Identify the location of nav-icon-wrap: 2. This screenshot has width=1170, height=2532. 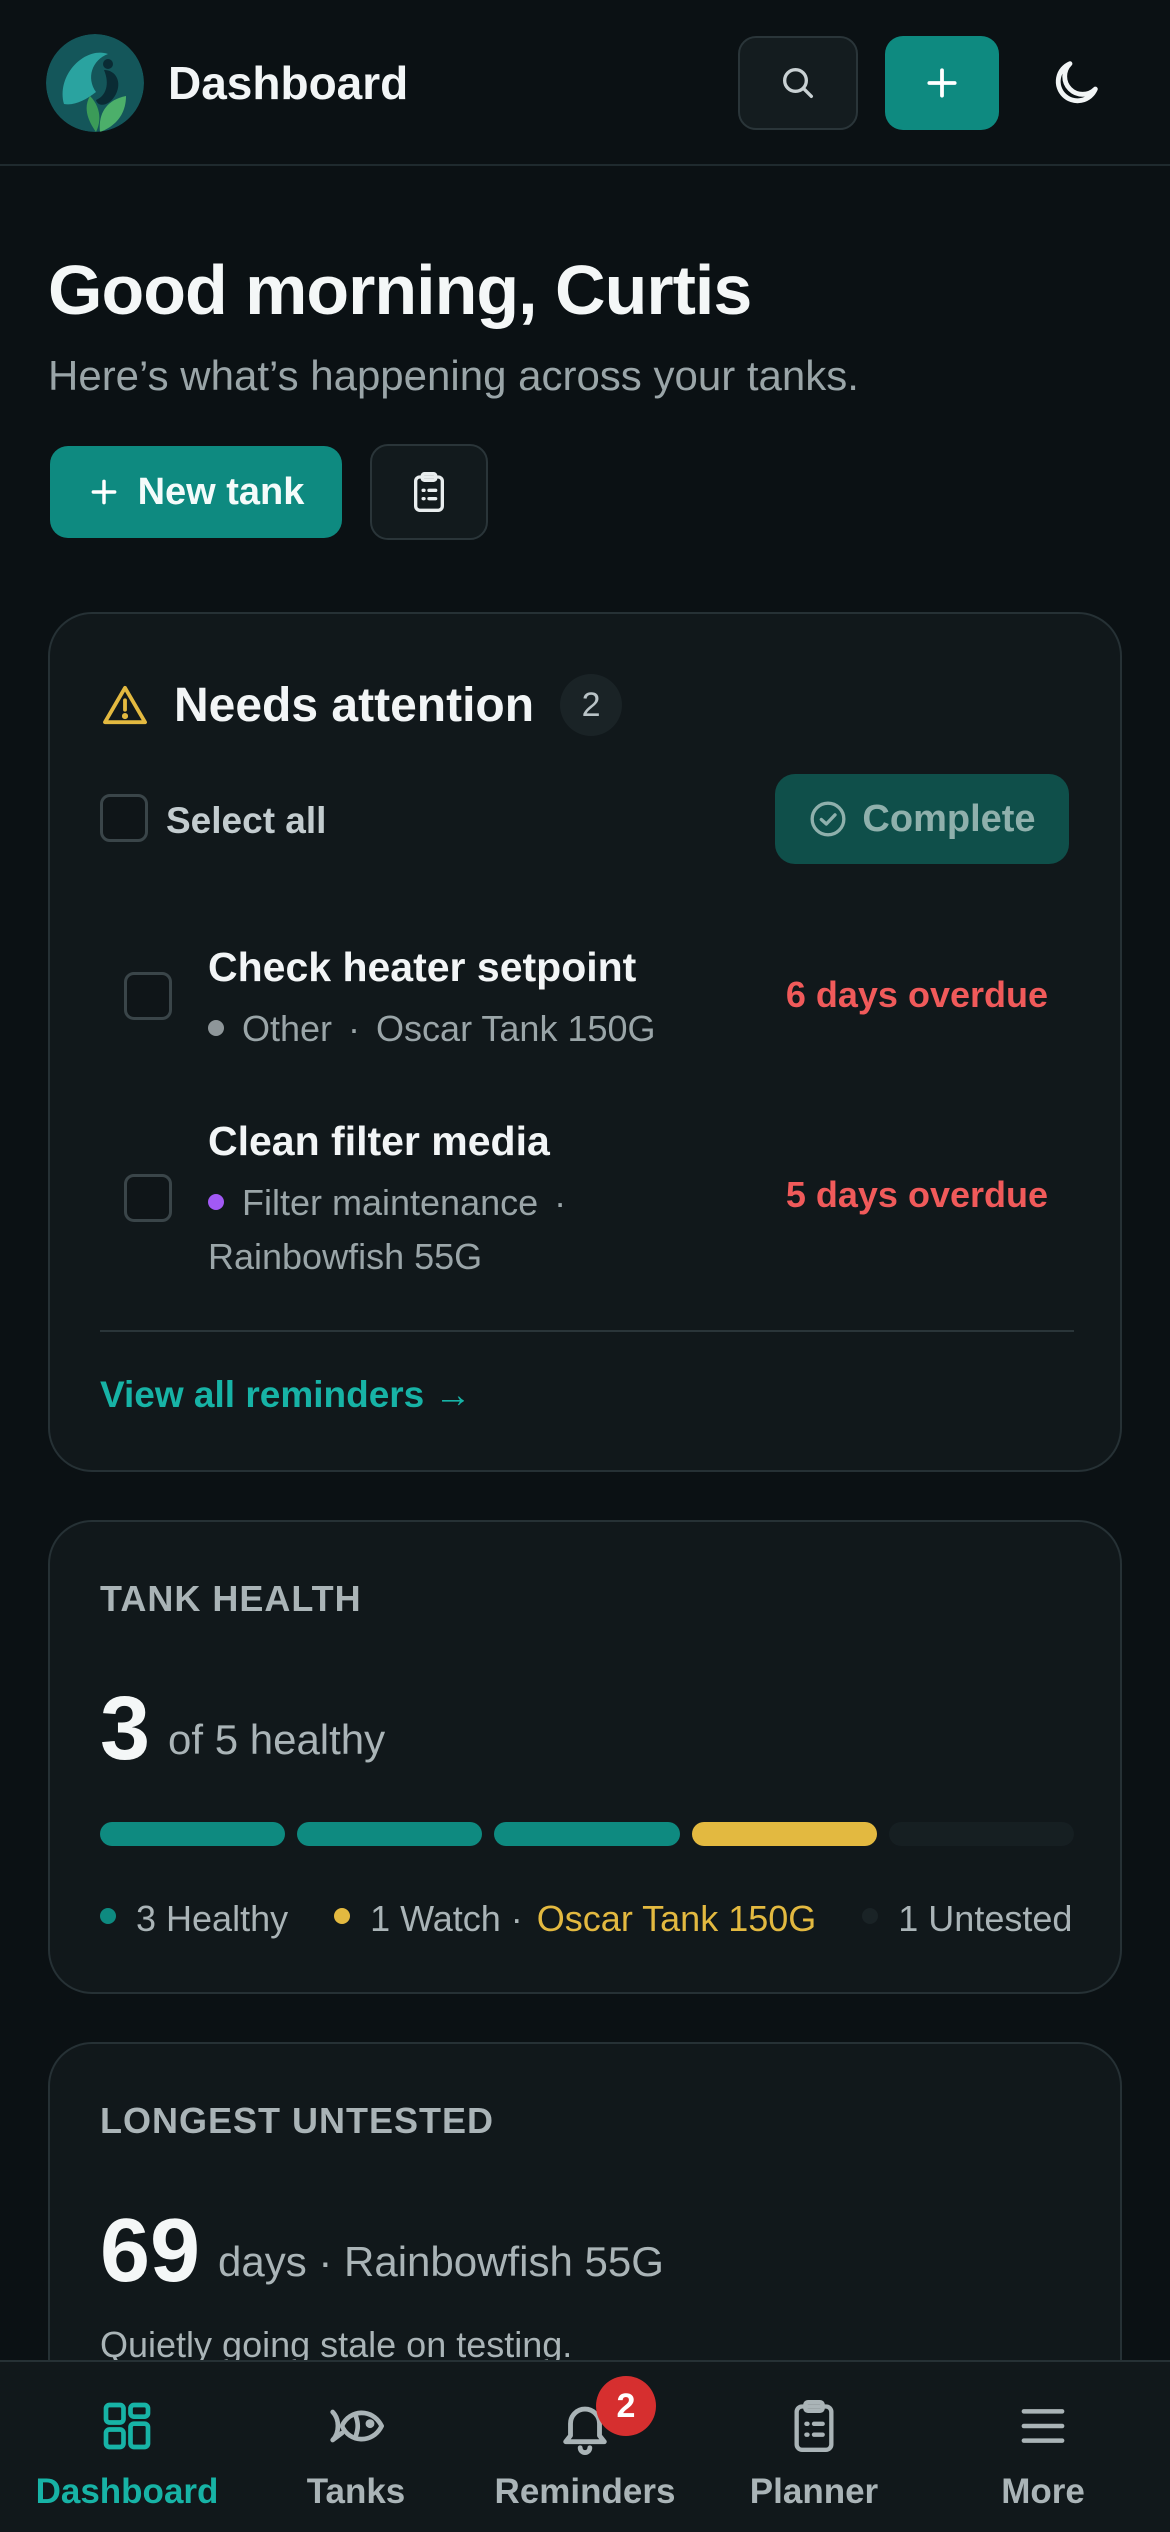
(606, 2419).